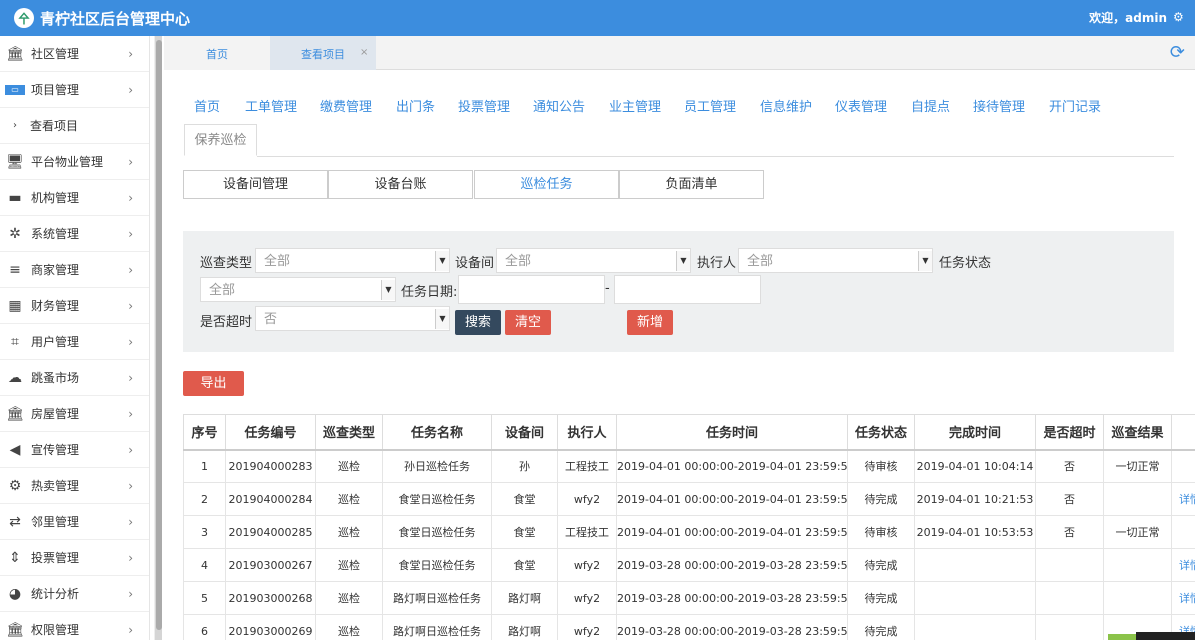  I want to click on sidebar-item-label: 查看项目, so click(54, 126).